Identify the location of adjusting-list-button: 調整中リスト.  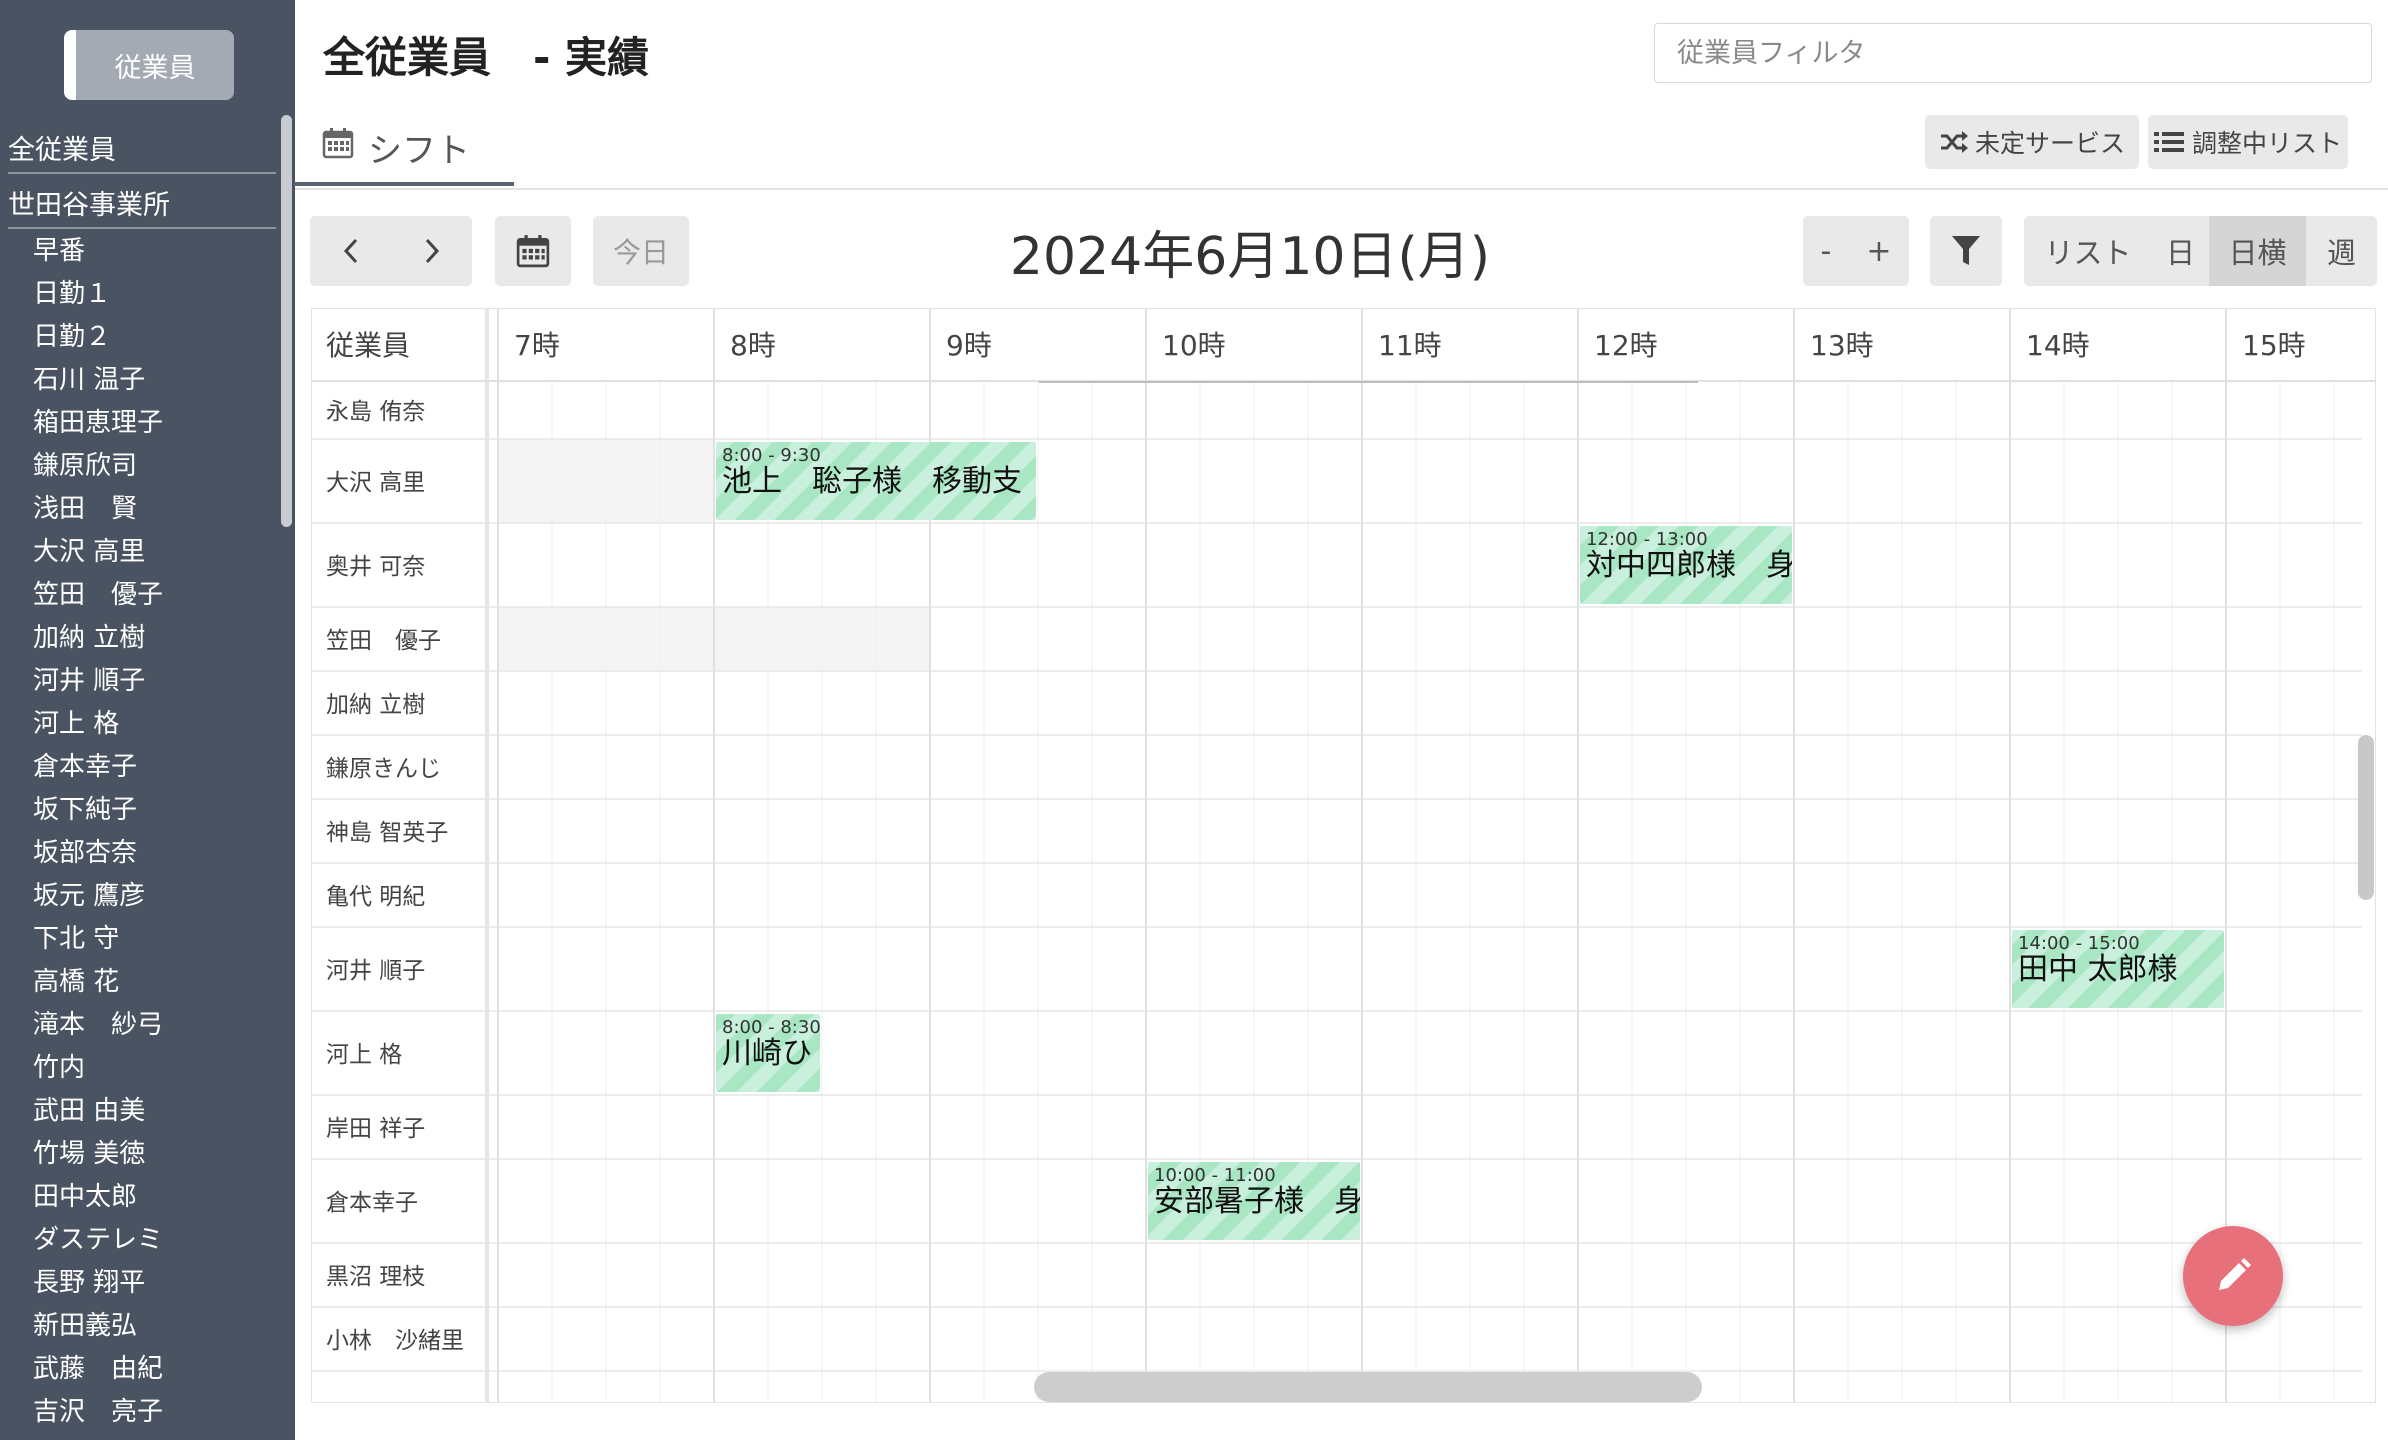
(2248, 142).